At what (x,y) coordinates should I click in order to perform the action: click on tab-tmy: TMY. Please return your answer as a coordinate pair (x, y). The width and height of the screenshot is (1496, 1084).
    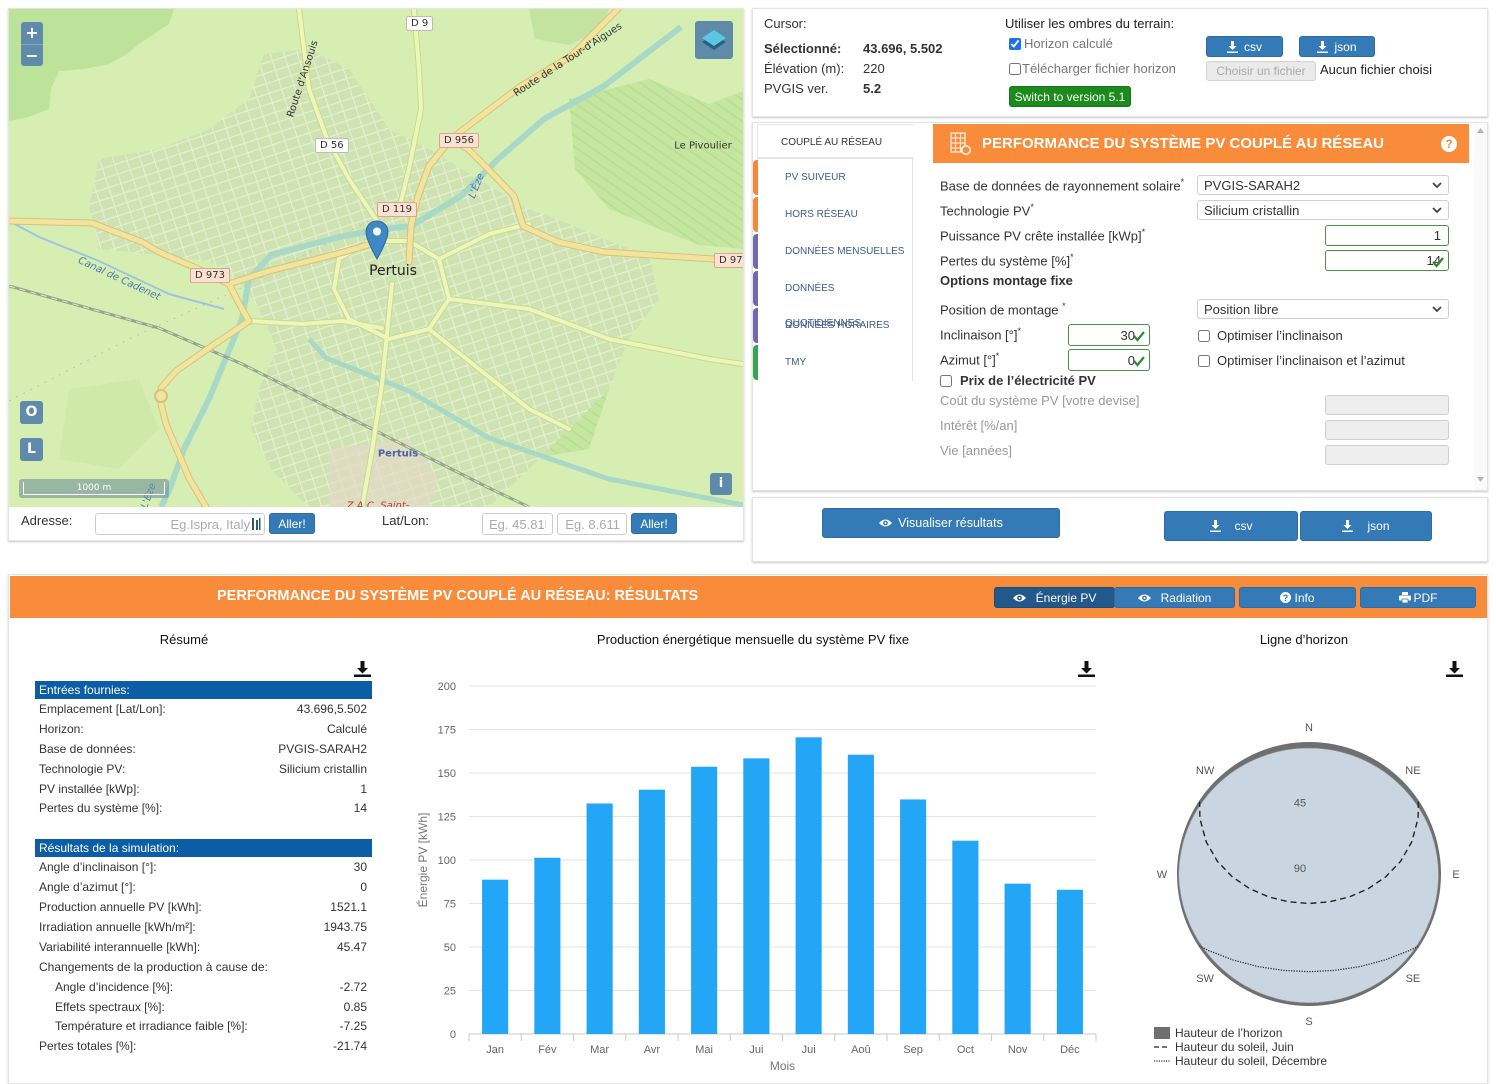
    Looking at the image, I should click on (832, 362).